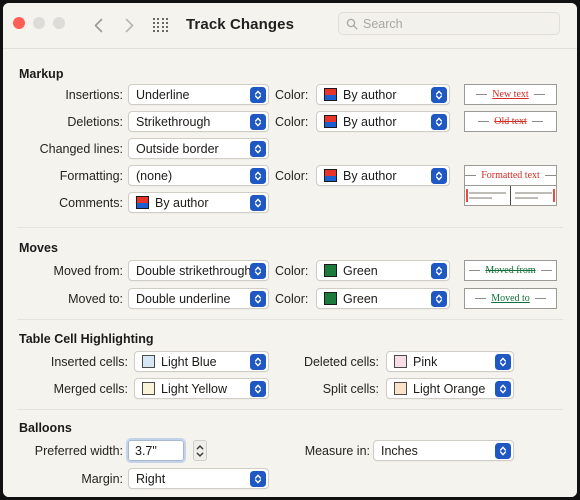  I want to click on close-button, so click(19, 23).